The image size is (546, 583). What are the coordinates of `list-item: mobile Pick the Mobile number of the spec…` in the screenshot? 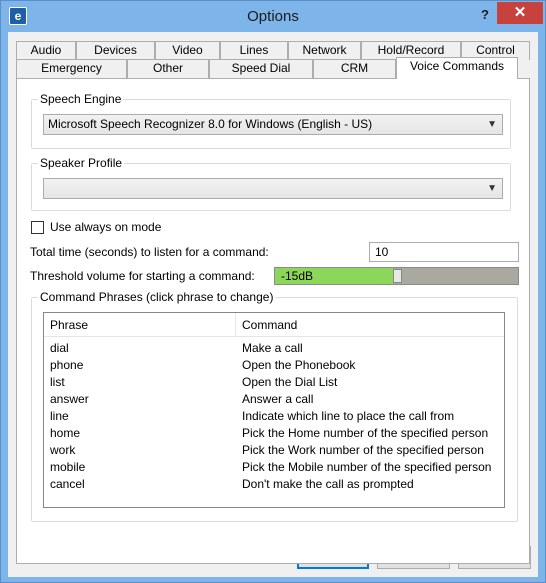 It's located at (274, 467).